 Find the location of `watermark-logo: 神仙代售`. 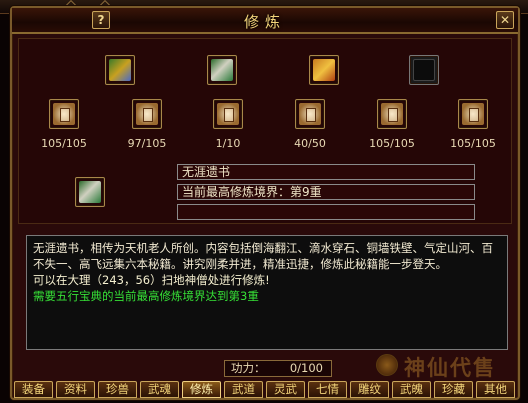

watermark-logo: 神仙代售 is located at coordinates (447, 367).